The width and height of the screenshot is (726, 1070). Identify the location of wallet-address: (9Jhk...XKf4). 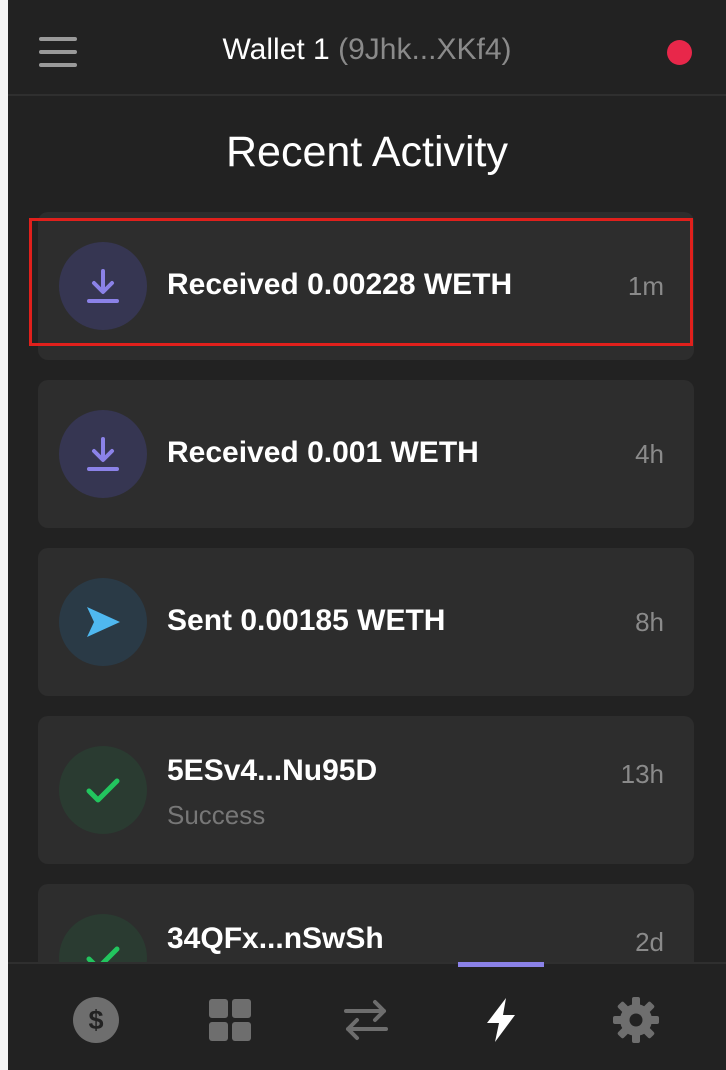
(425, 49).